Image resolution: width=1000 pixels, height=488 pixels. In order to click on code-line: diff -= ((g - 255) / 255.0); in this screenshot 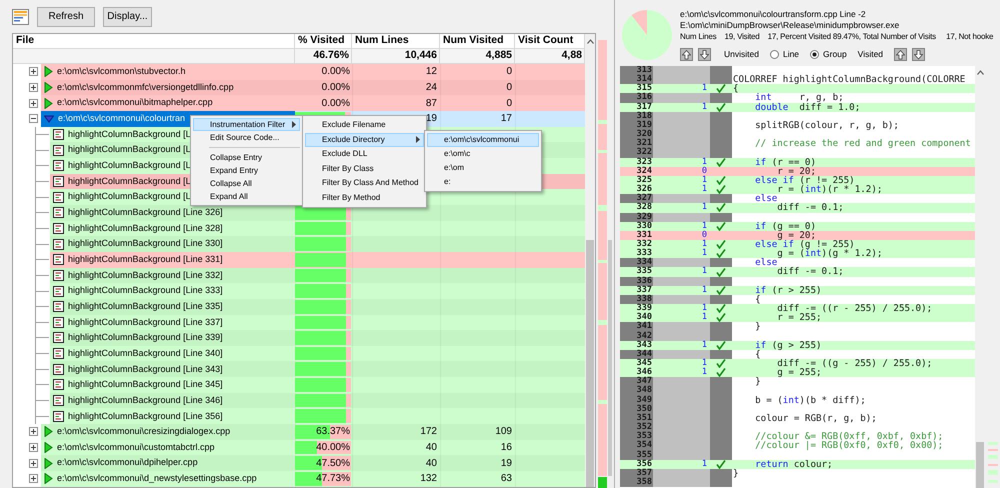, I will do `click(854, 363)`.